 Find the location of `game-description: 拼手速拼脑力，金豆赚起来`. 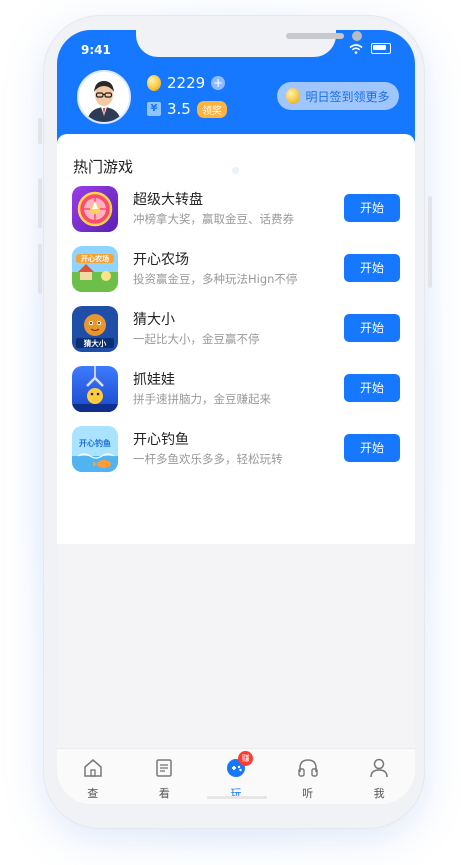

game-description: 拼手速拼脑力，金豆赚起来 is located at coordinates (202, 399).